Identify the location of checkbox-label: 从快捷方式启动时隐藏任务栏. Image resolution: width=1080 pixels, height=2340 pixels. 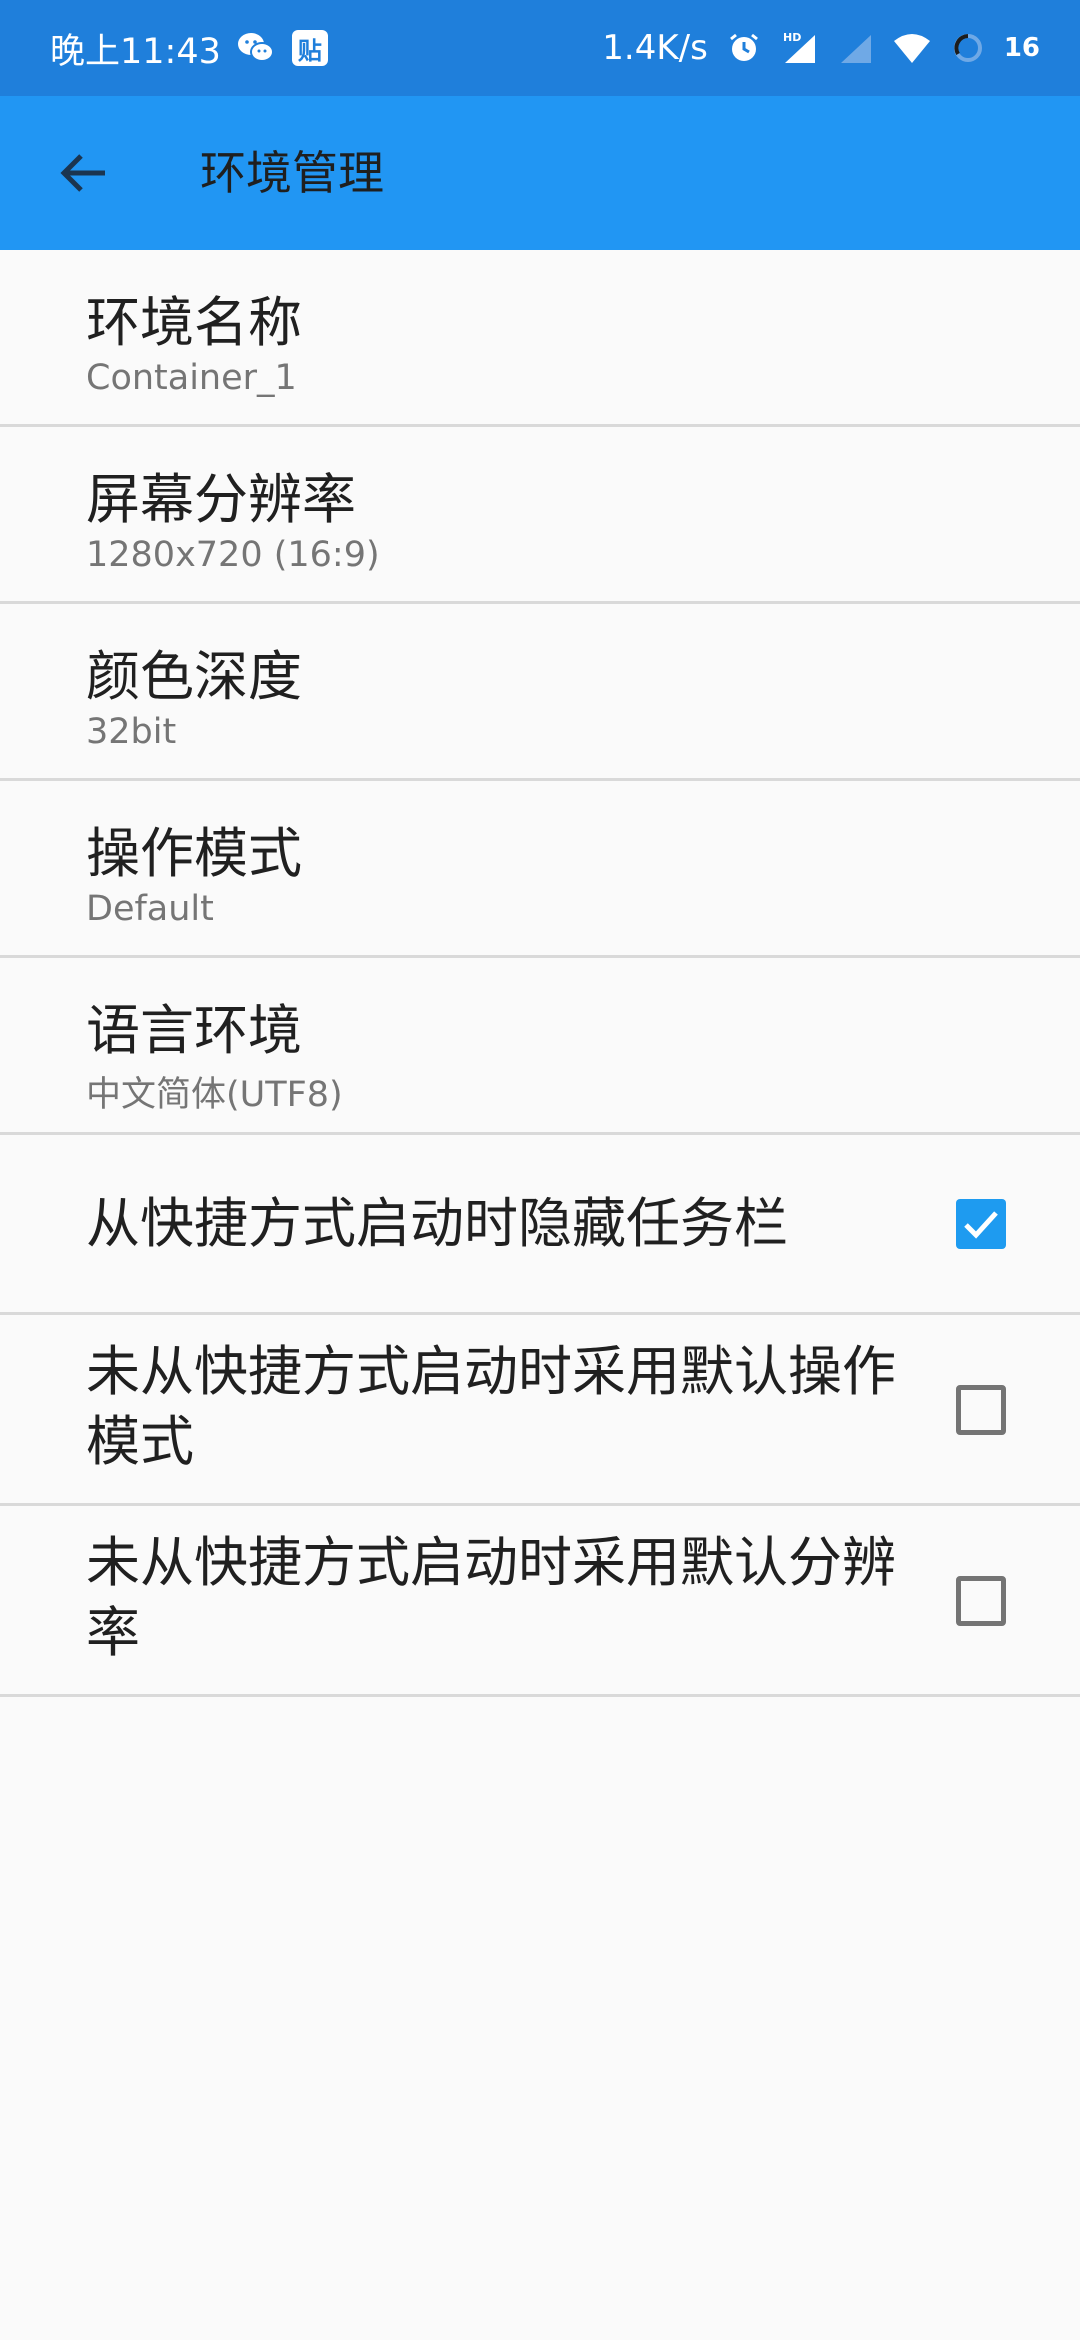
(437, 1223).